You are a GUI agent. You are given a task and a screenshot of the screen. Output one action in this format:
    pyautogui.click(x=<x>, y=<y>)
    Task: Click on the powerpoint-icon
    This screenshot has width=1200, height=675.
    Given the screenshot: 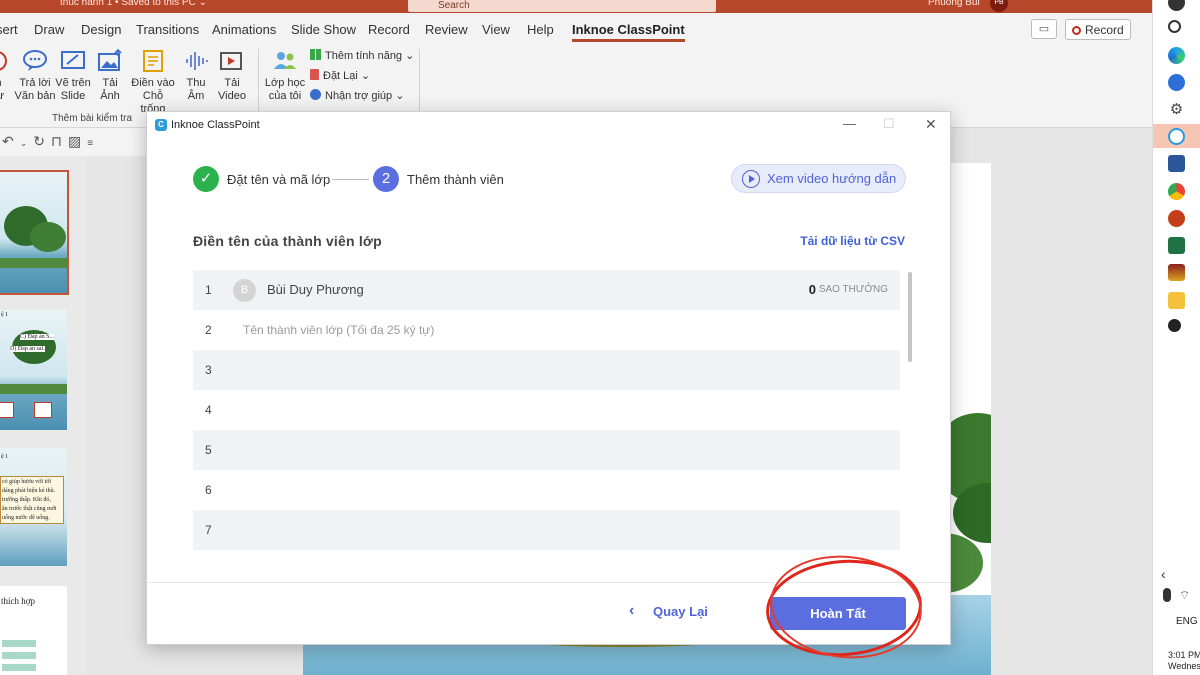 What is the action you would take?
    pyautogui.click(x=1176, y=218)
    